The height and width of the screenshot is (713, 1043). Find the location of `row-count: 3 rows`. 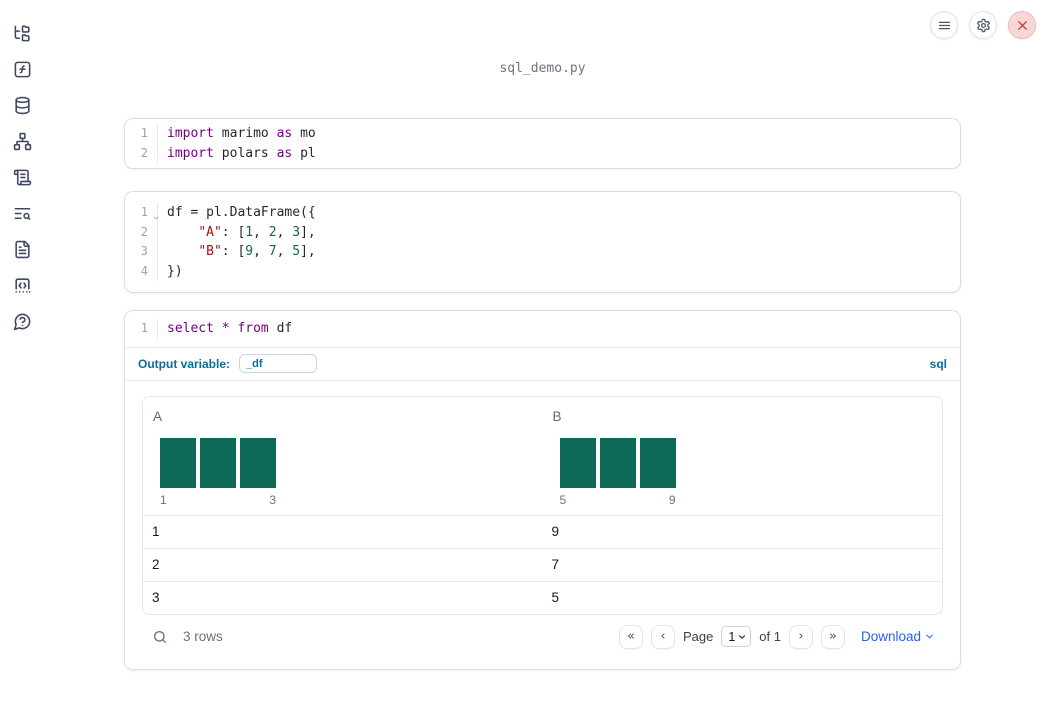

row-count: 3 rows is located at coordinates (203, 636).